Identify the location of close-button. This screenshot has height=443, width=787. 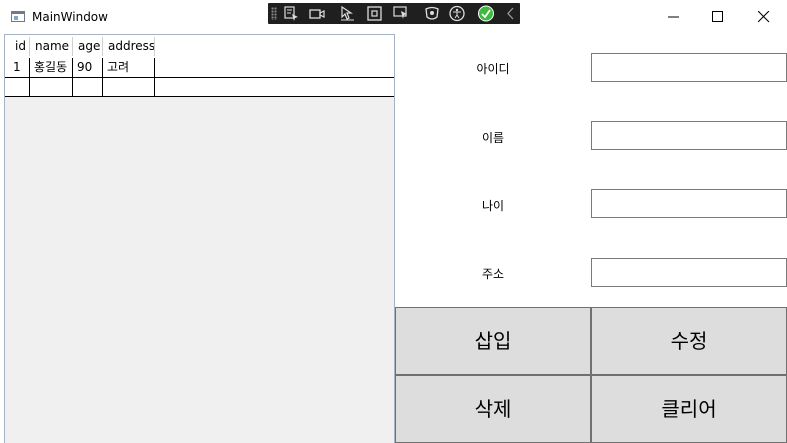
(764, 17).